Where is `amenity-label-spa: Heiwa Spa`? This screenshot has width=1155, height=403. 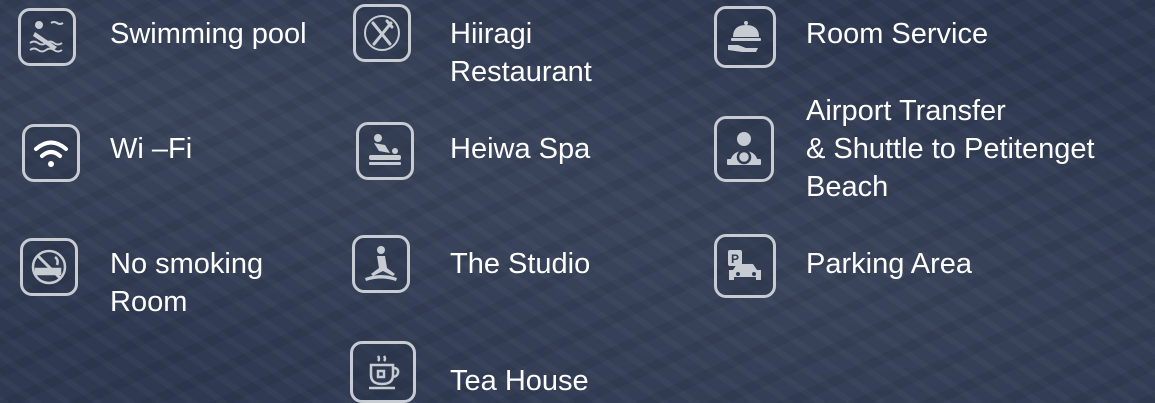 amenity-label-spa: Heiwa Spa is located at coordinates (520, 149).